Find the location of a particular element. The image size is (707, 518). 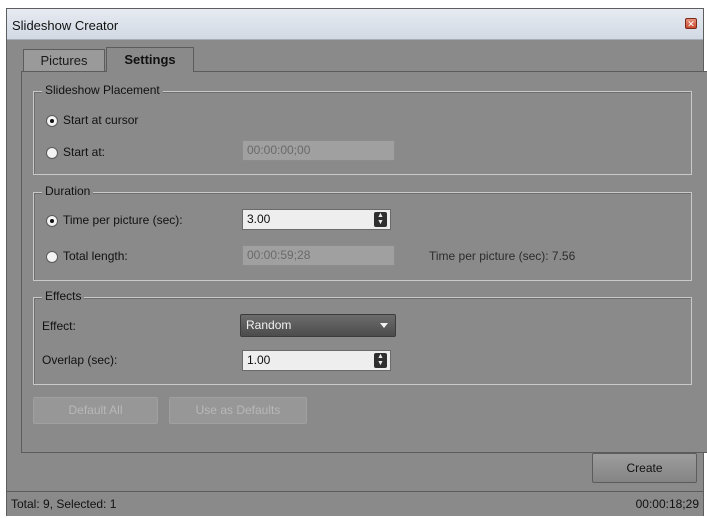

start-at-cursor-radio is located at coordinates (52, 121).